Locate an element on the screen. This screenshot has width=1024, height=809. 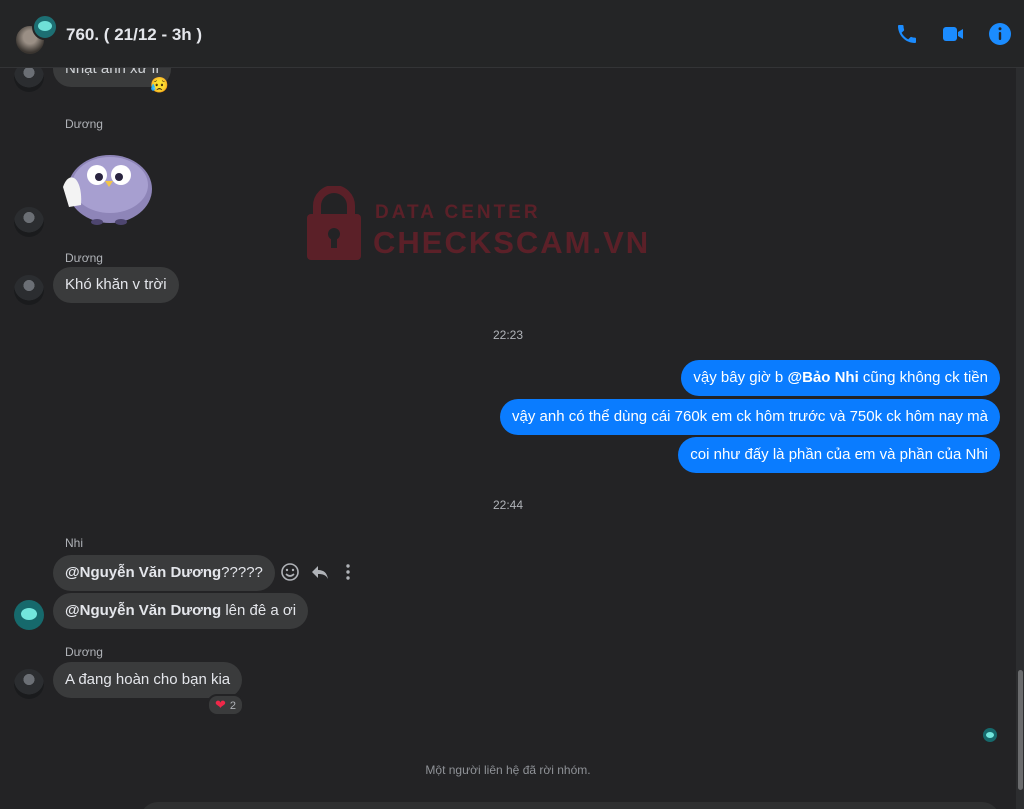
mention: @Bảo Nhi is located at coordinates (822, 377).